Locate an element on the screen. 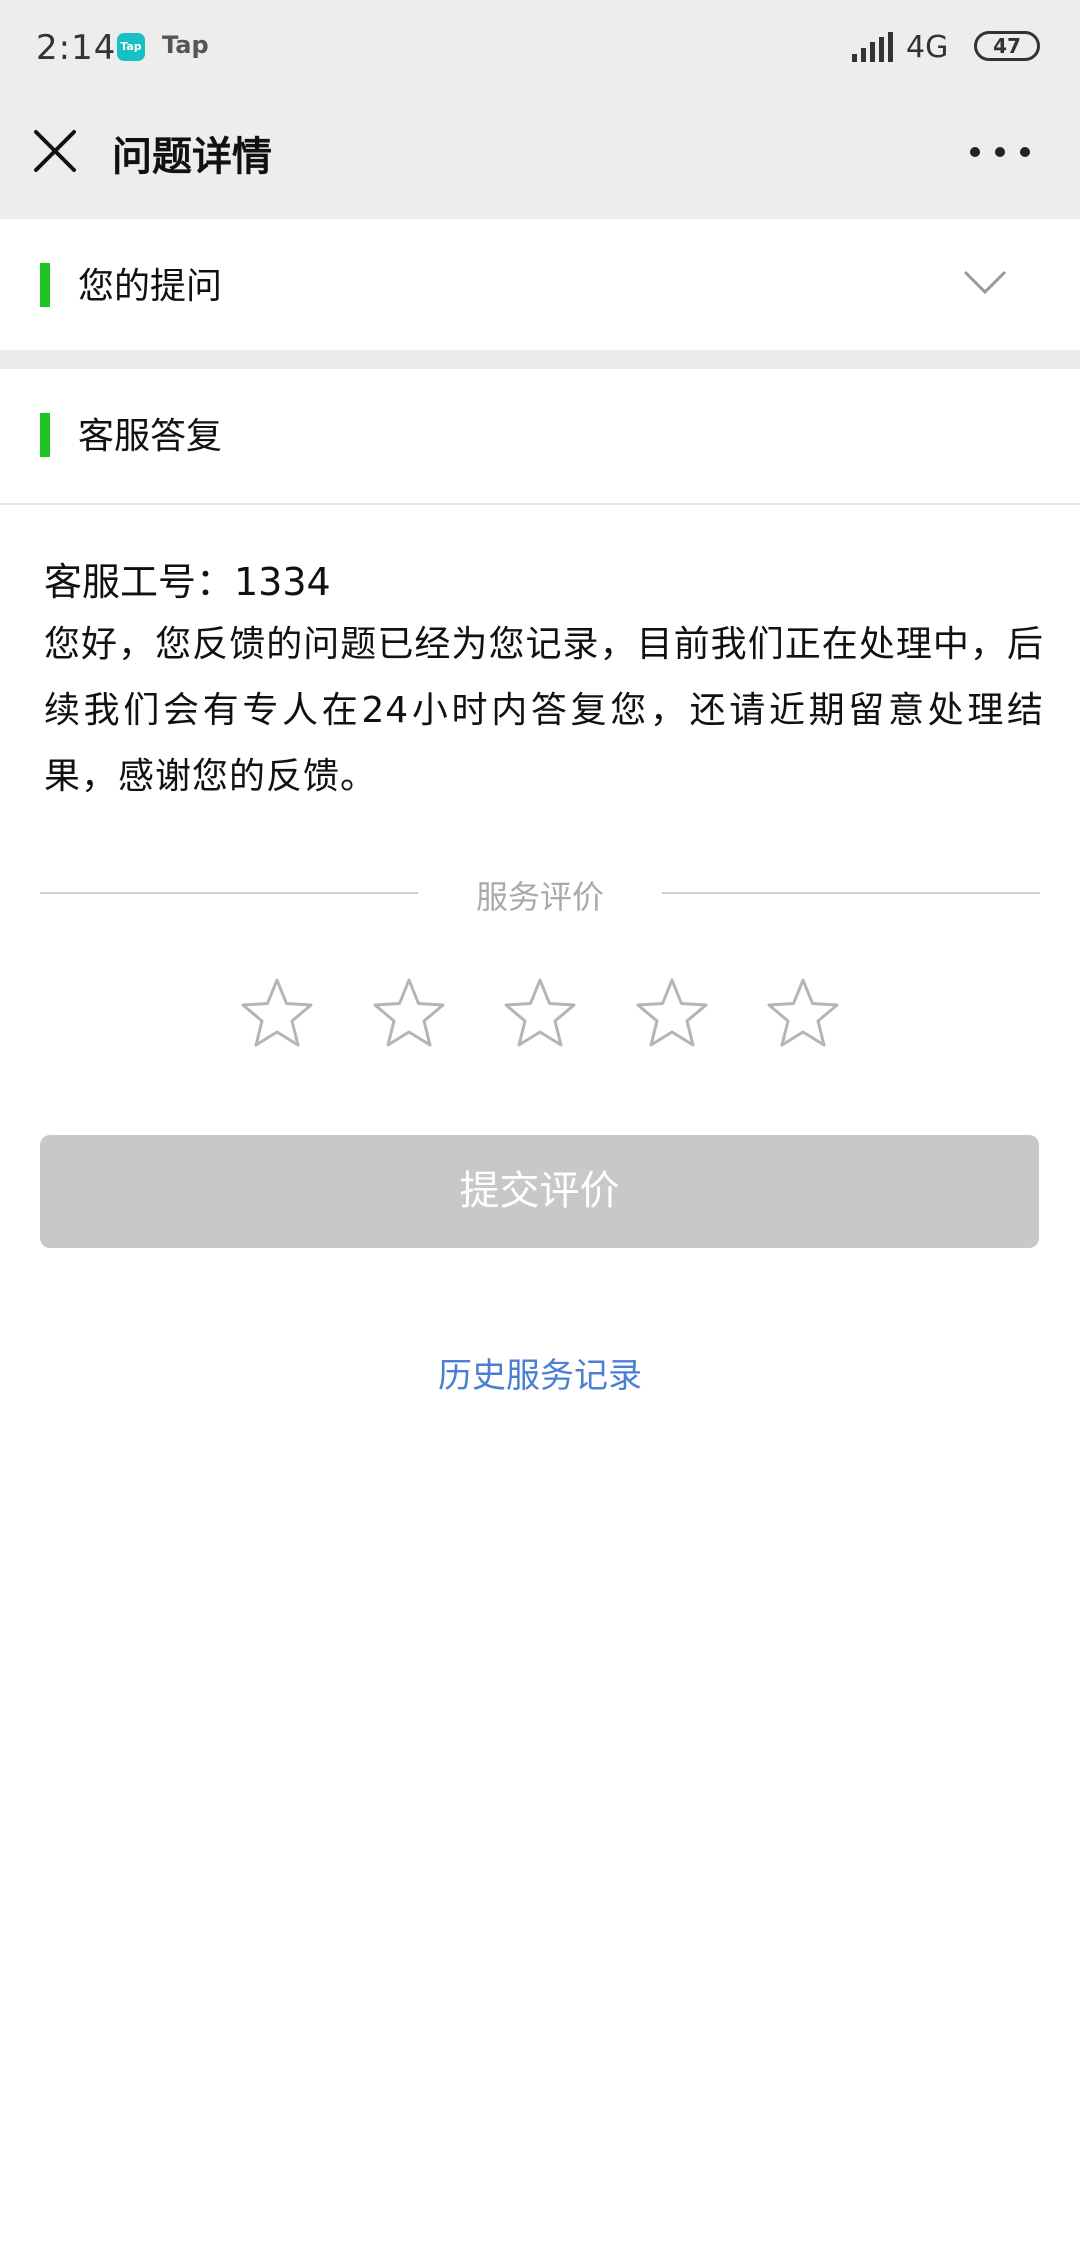 Image resolution: width=1080 pixels, height=2248 pixels. service-rating-header: 服务评价 is located at coordinates (540, 900).